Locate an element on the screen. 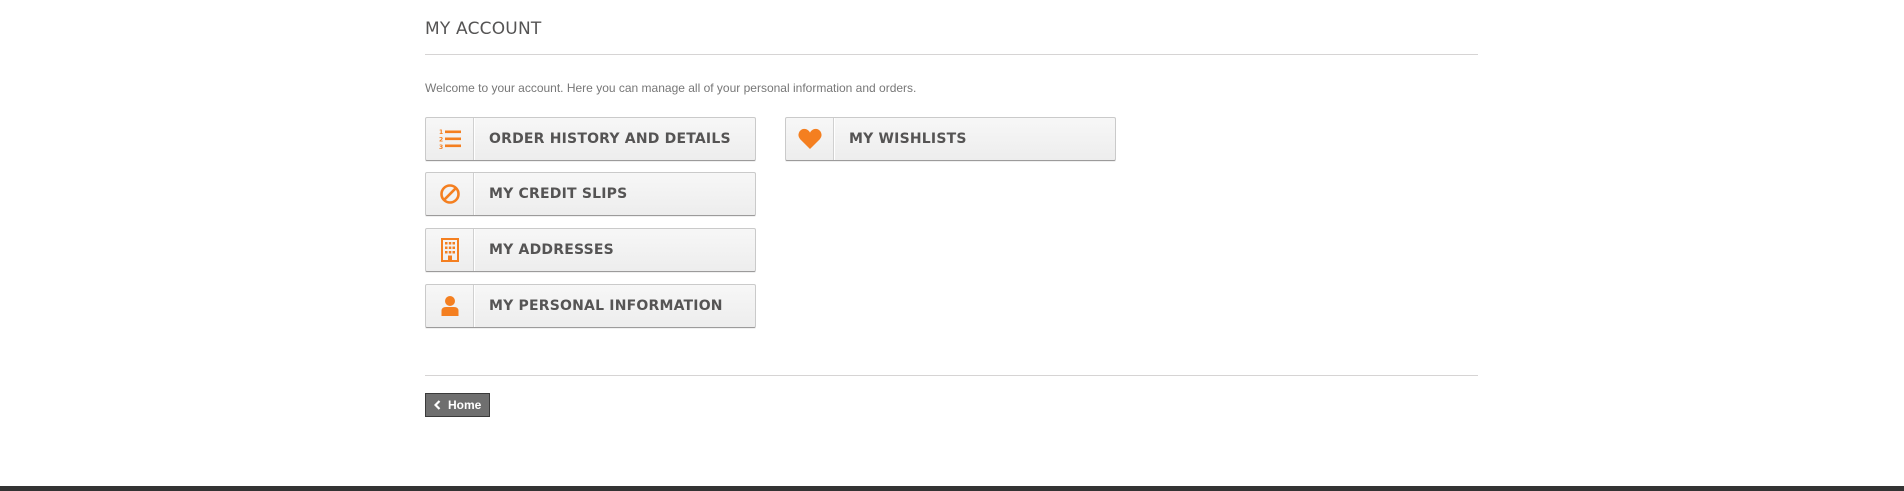  title-divider is located at coordinates (951, 54).